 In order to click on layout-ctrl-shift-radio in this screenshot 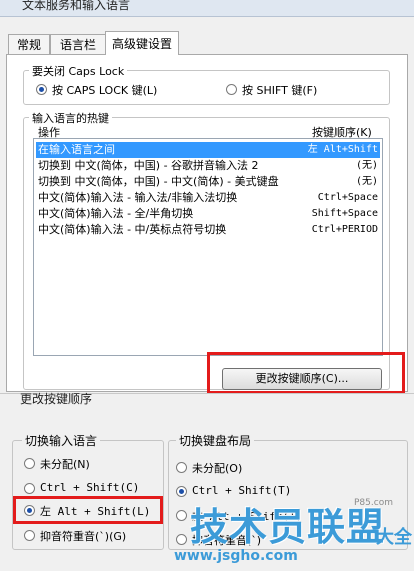, I will do `click(181, 491)`.